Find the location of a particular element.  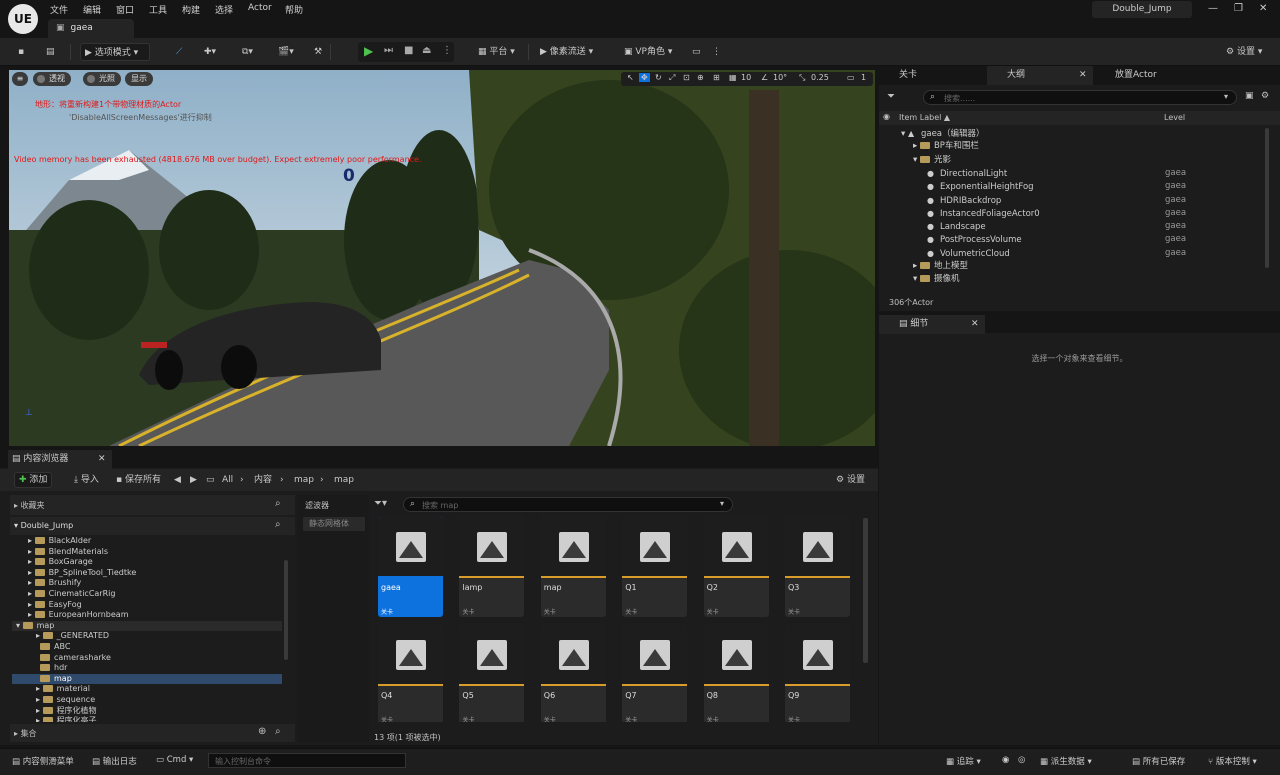

folder-tree-item: ▸ _GENERATED is located at coordinates (147, 636).